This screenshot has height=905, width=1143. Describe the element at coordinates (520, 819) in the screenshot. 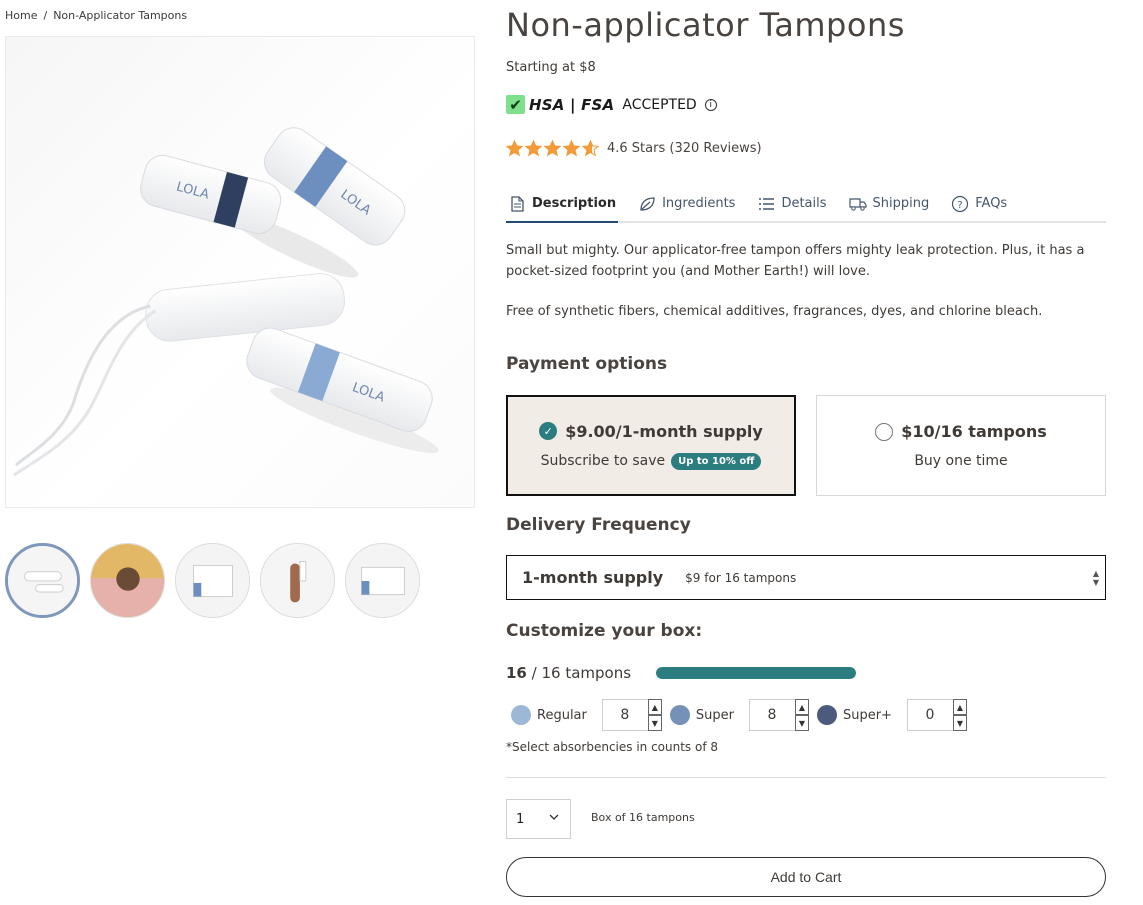

I see `quantity-value: 1` at that location.